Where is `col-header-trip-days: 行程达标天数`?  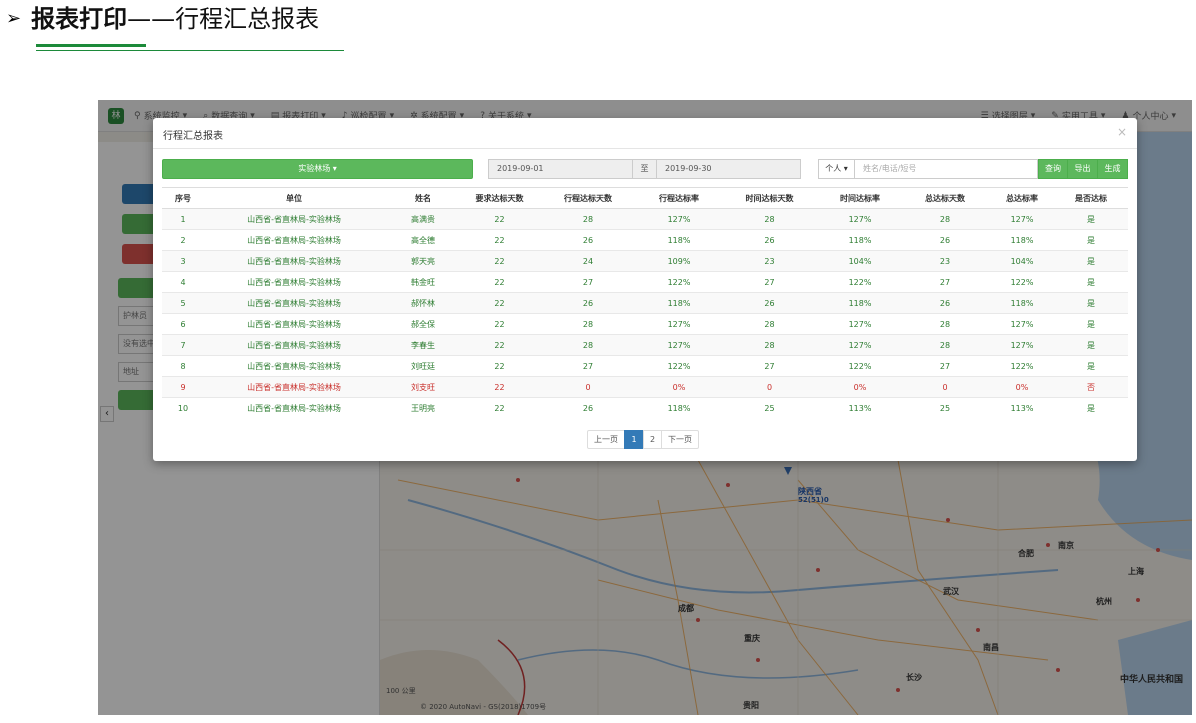
col-header-trip-days: 行程达标天数 is located at coordinates (588, 198).